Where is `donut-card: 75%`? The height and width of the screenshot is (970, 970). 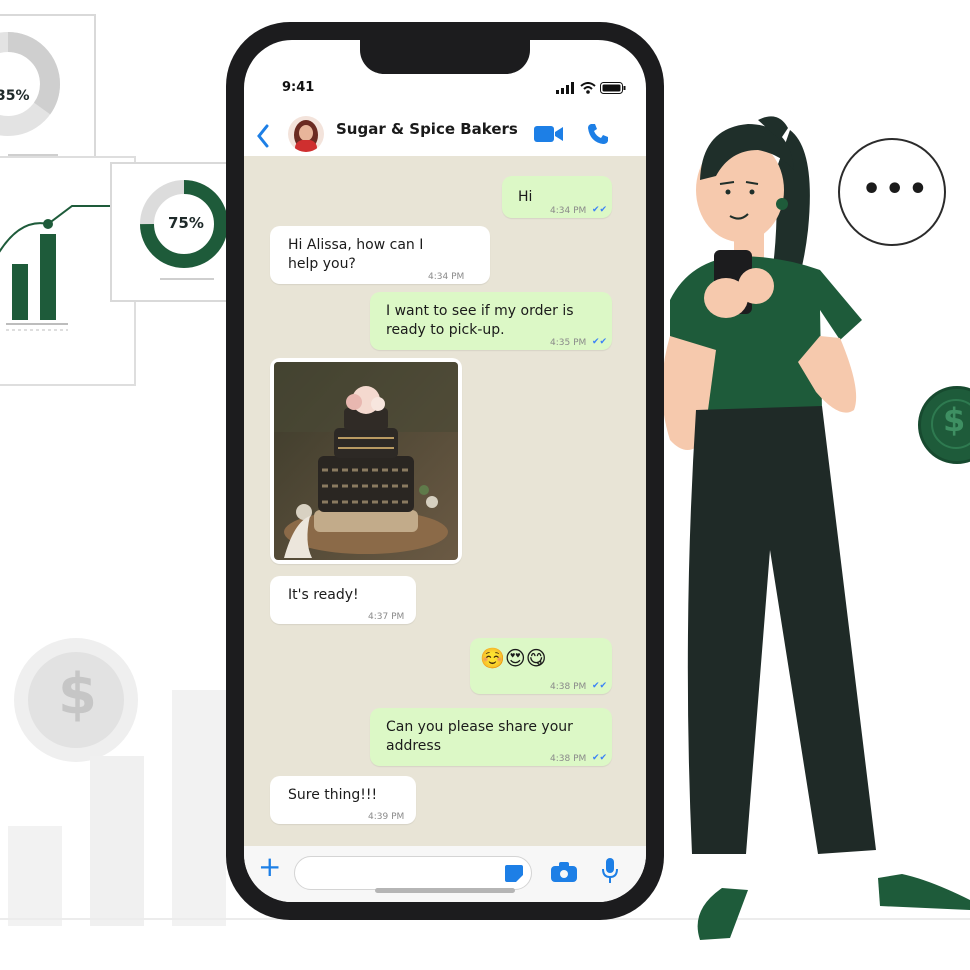
donut-card: 75% is located at coordinates (171, 232).